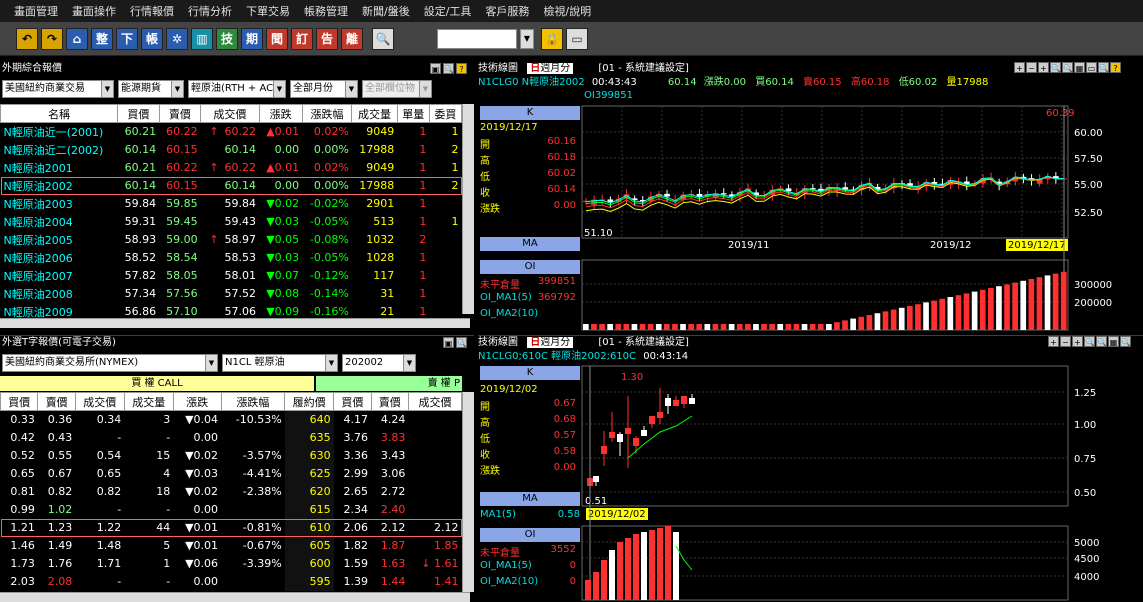 The image size is (1143, 602). Describe the element at coordinates (231, 491) in the screenshot. I see `table-row: 0.81 0.82 0.82 18 ▼0.02 -2.38% 620 2.65 2.72` at that location.